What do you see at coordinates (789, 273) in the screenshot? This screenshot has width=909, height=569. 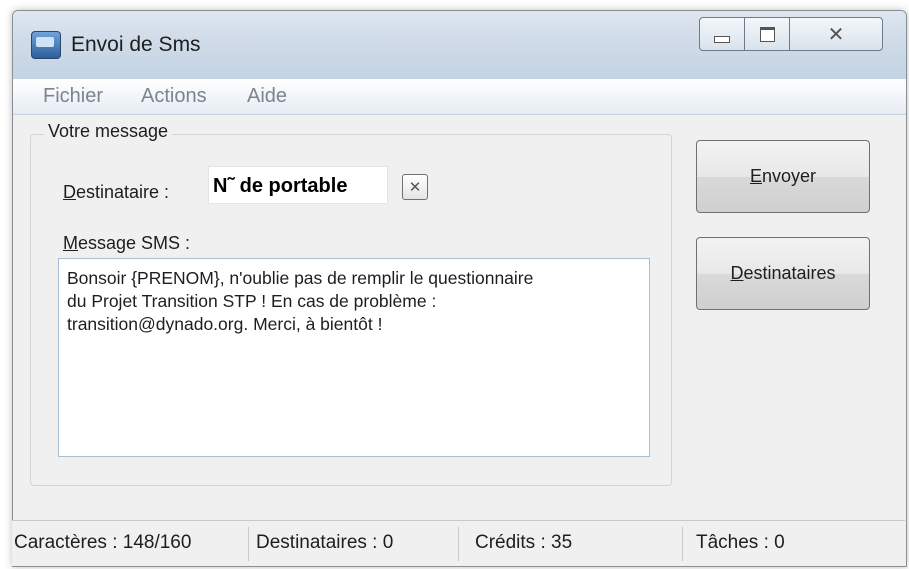 I see `destinataires-label: estinataires` at bounding box center [789, 273].